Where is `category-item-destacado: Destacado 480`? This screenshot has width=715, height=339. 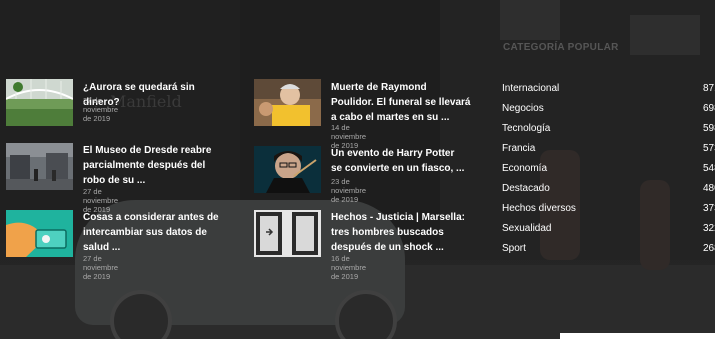 category-item-destacado: Destacado 480 is located at coordinates (608, 190).